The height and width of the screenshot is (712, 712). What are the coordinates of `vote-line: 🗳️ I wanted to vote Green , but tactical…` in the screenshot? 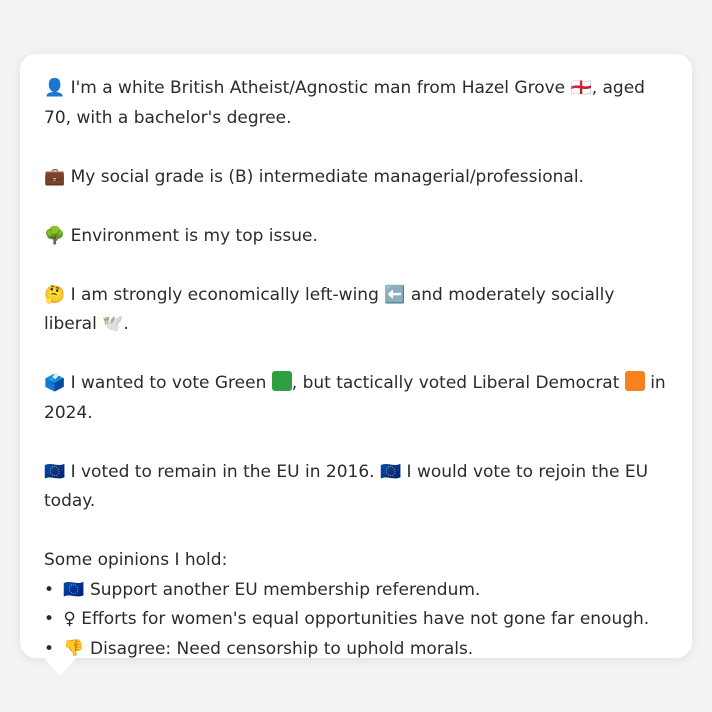 It's located at (356, 398).